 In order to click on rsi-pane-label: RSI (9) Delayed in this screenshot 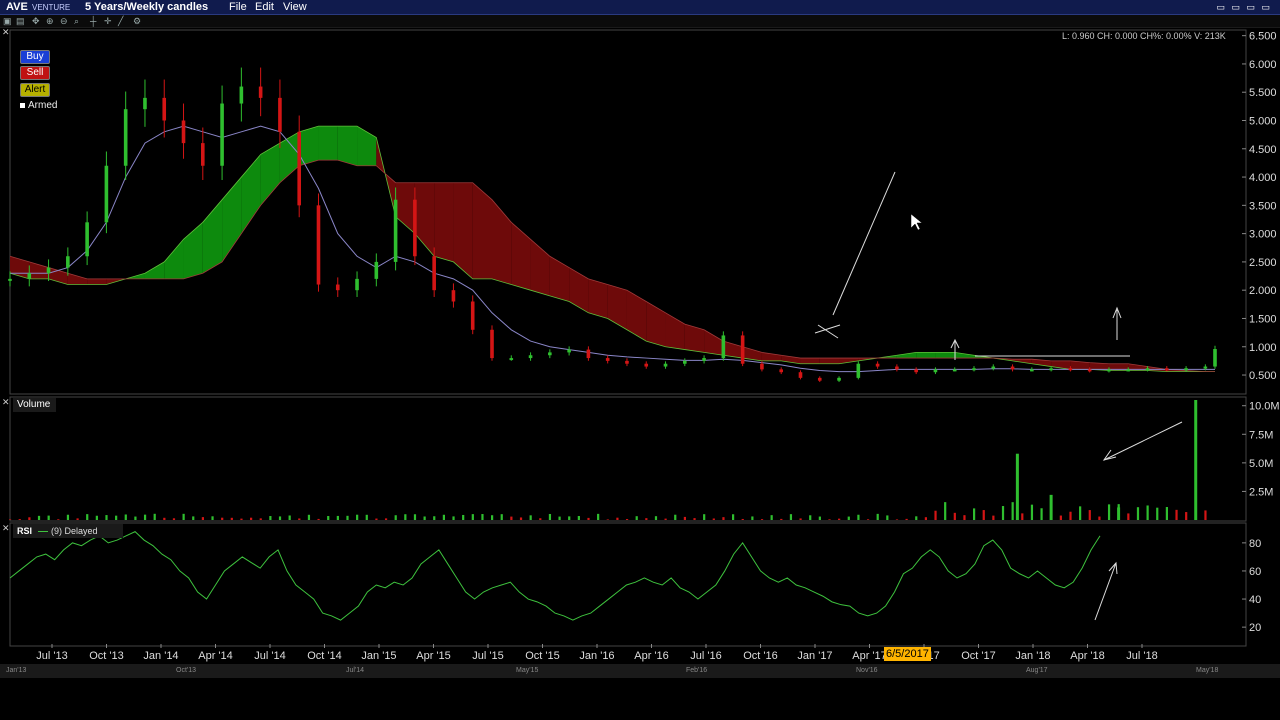, I will do `click(68, 531)`.